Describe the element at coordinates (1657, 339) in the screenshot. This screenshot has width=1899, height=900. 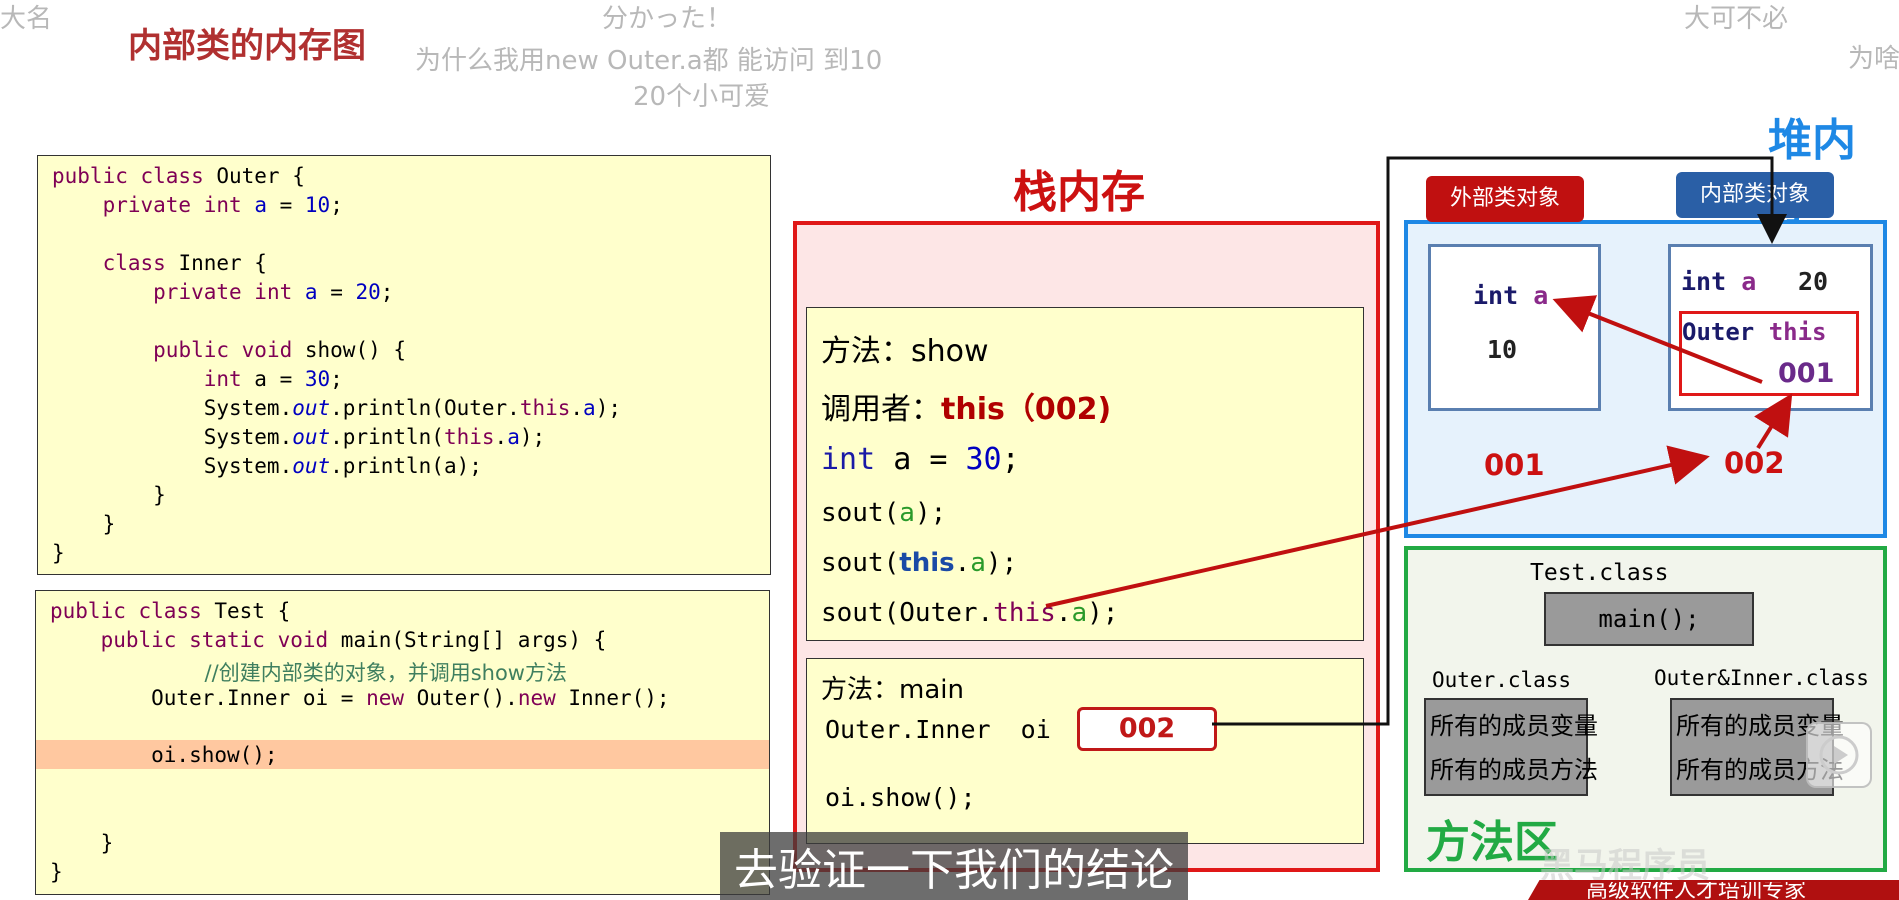
I see `outer-ref-arrow` at that location.